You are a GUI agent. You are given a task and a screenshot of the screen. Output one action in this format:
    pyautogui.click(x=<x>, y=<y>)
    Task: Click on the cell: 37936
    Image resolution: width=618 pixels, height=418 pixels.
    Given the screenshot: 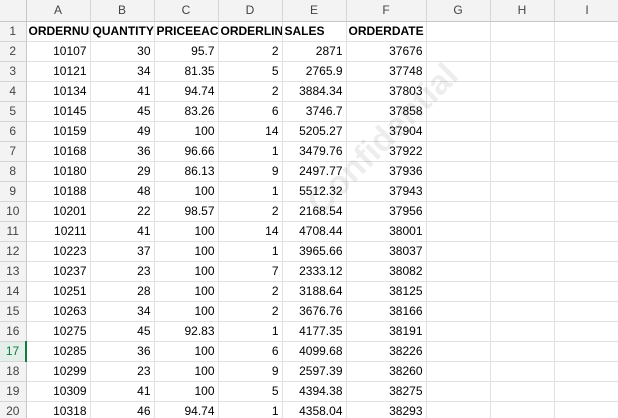 What is the action you would take?
    pyautogui.click(x=386, y=171)
    